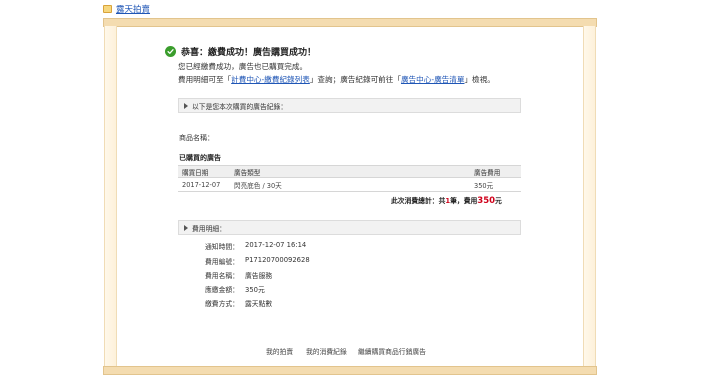 This screenshot has width=720, height=377. Describe the element at coordinates (349, 105) in the screenshot. I see `purchase-records-section: 以下是您本次購買的廣告紀錄：` at that location.